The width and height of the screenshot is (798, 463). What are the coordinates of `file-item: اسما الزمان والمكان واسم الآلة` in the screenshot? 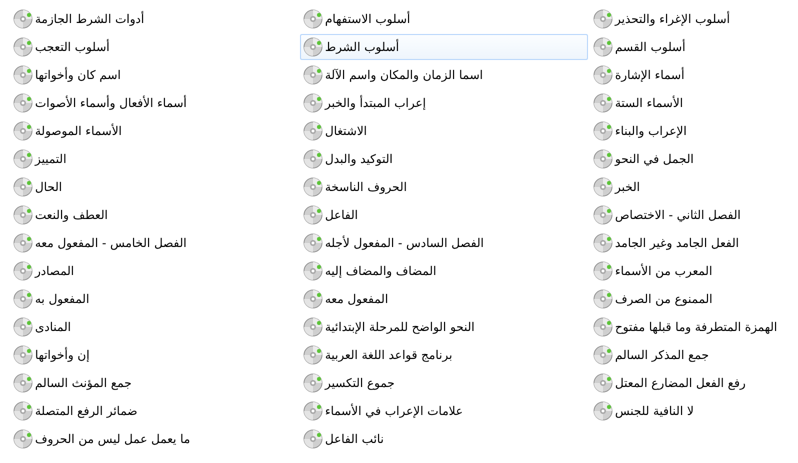 It's located at (444, 75).